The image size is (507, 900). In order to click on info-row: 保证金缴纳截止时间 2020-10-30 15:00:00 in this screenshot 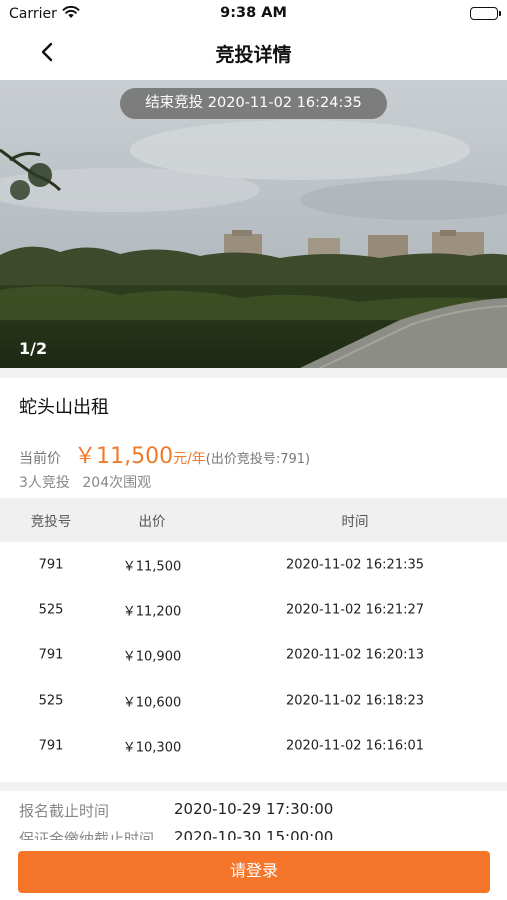, I will do `click(254, 834)`.